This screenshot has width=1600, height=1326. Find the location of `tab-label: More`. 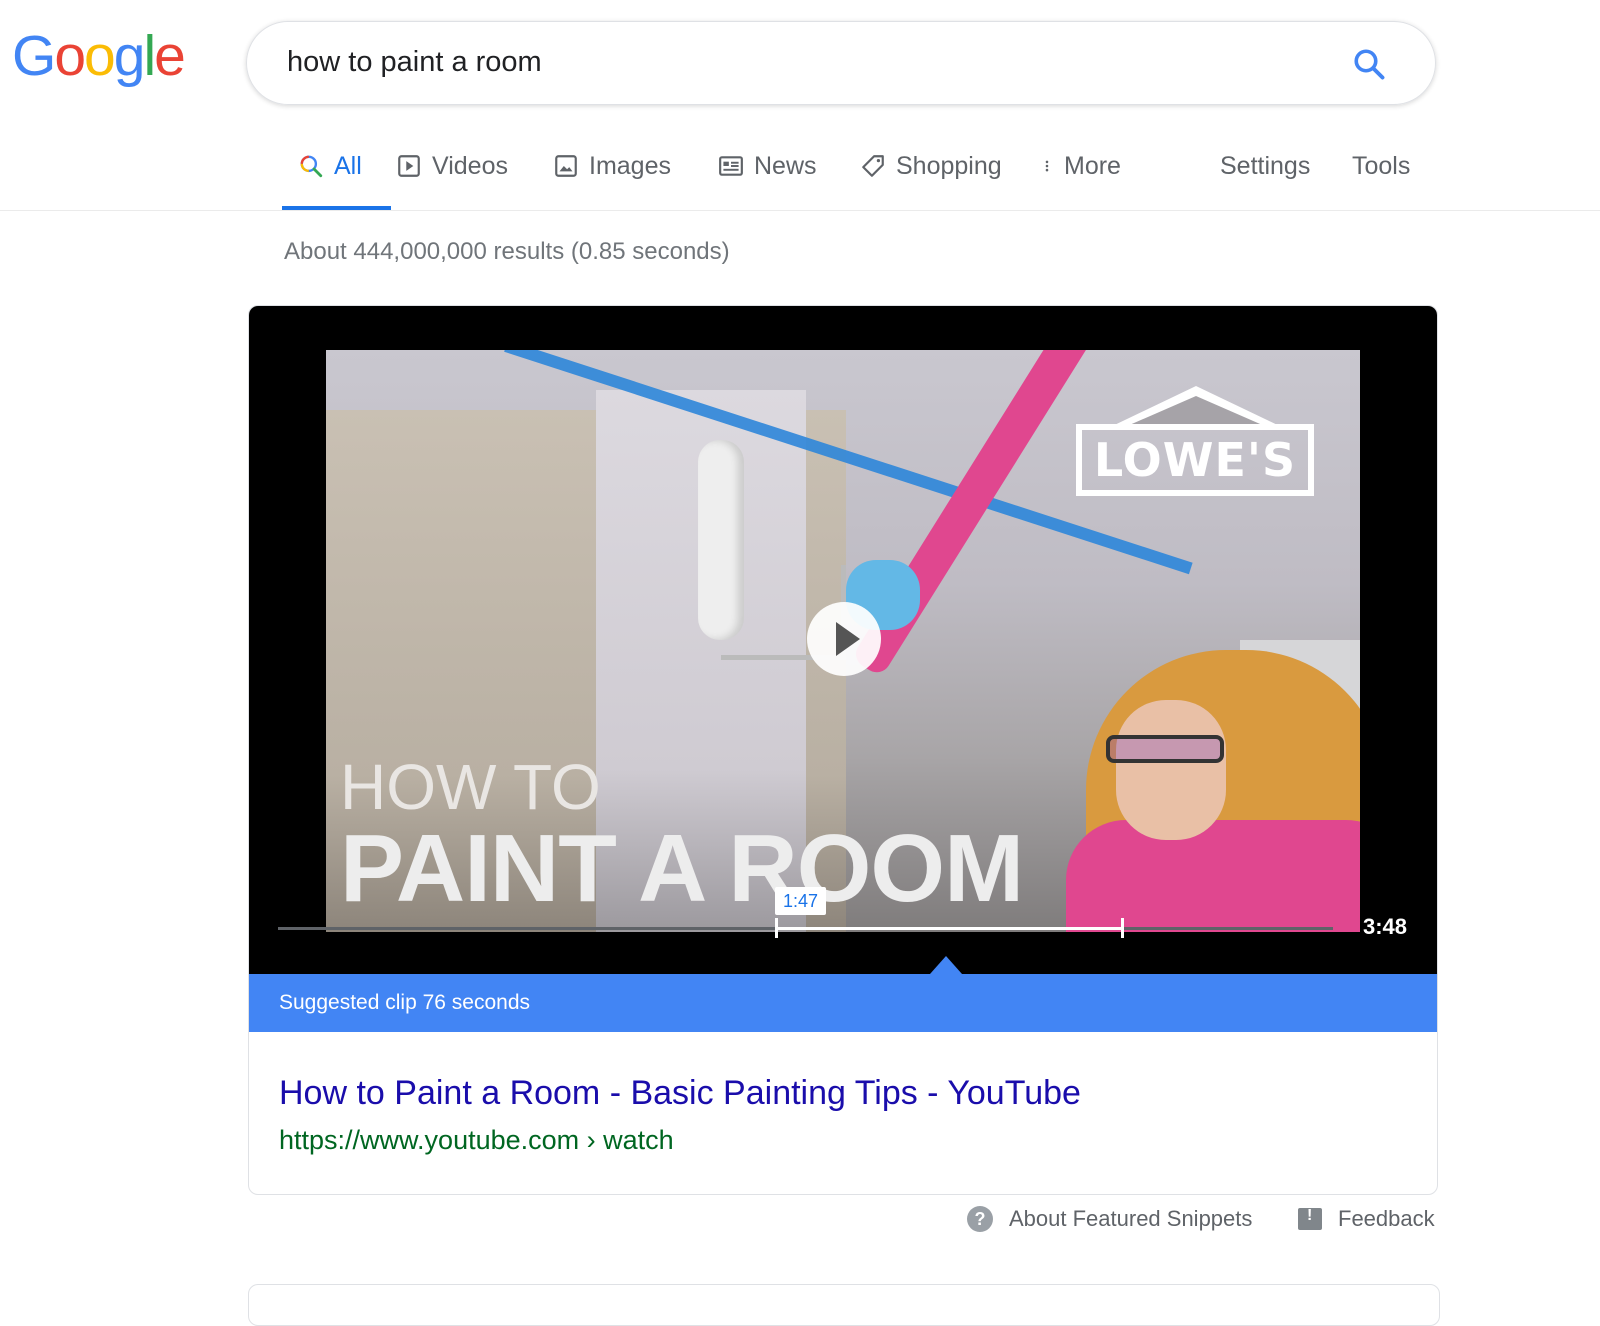

tab-label: More is located at coordinates (1092, 166).